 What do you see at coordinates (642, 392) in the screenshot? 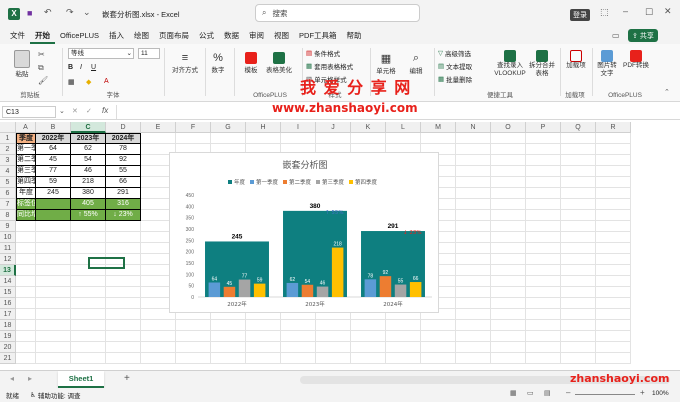
I see `zoom-in-icon: +` at bounding box center [642, 392].